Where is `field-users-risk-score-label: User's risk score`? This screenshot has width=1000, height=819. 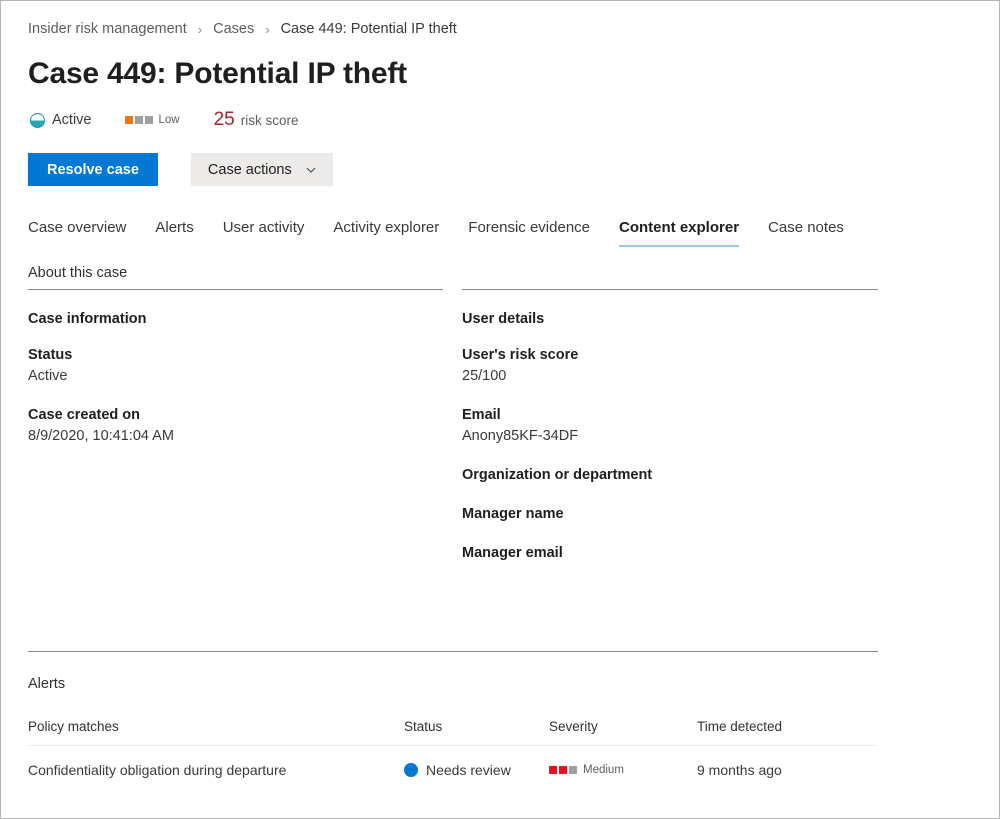
field-users-risk-score-label: User's risk score is located at coordinates (520, 355).